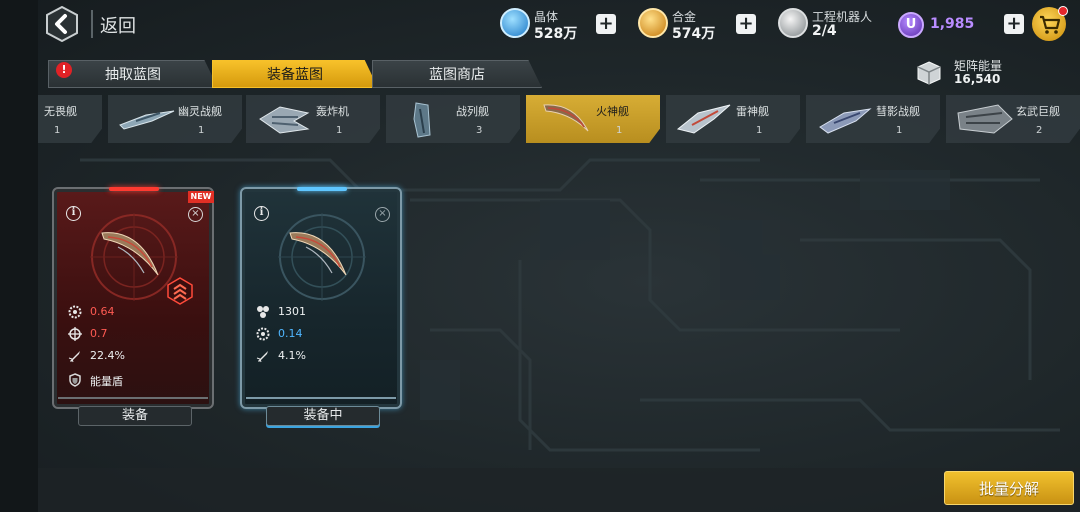 Image resolution: width=1080 pixels, height=512 pixels. I want to click on stat-value: 0.14, so click(290, 333).